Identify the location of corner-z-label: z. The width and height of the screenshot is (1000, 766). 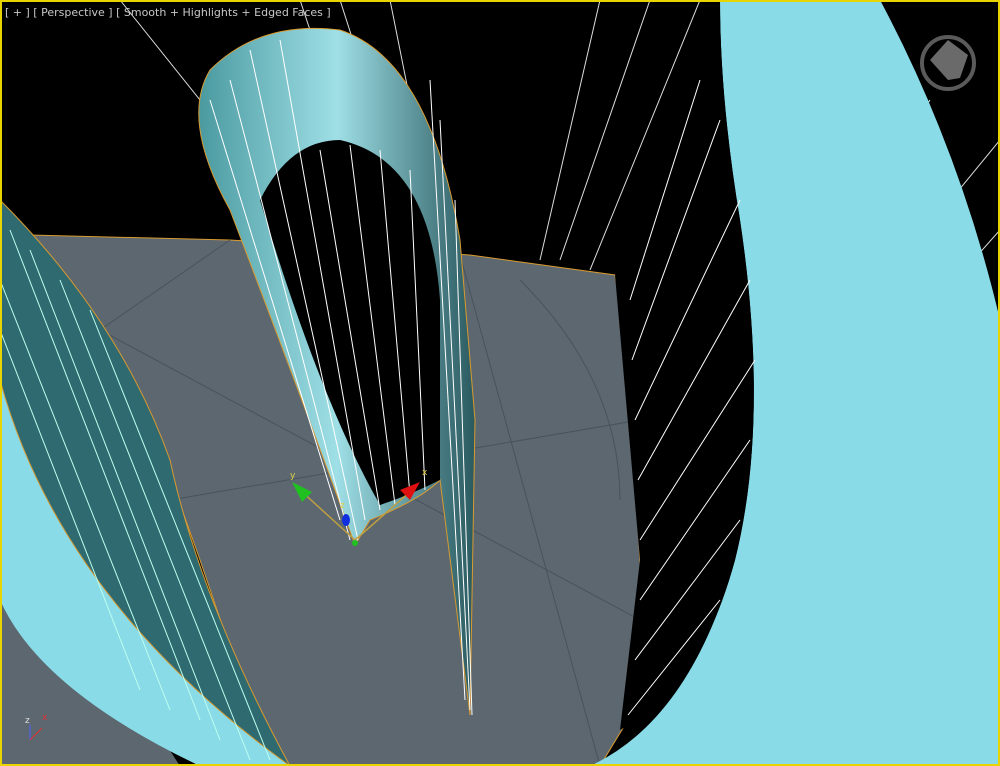
(27, 721).